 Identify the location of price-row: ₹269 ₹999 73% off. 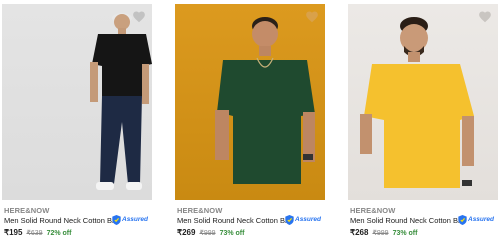
(210, 232).